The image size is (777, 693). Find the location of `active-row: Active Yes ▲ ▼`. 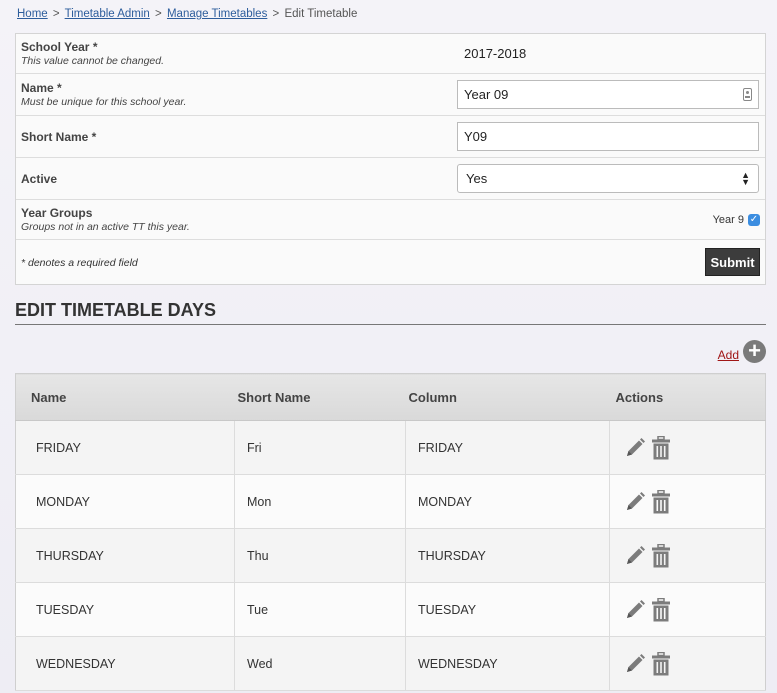

active-row: Active Yes ▲ ▼ is located at coordinates (390, 179).